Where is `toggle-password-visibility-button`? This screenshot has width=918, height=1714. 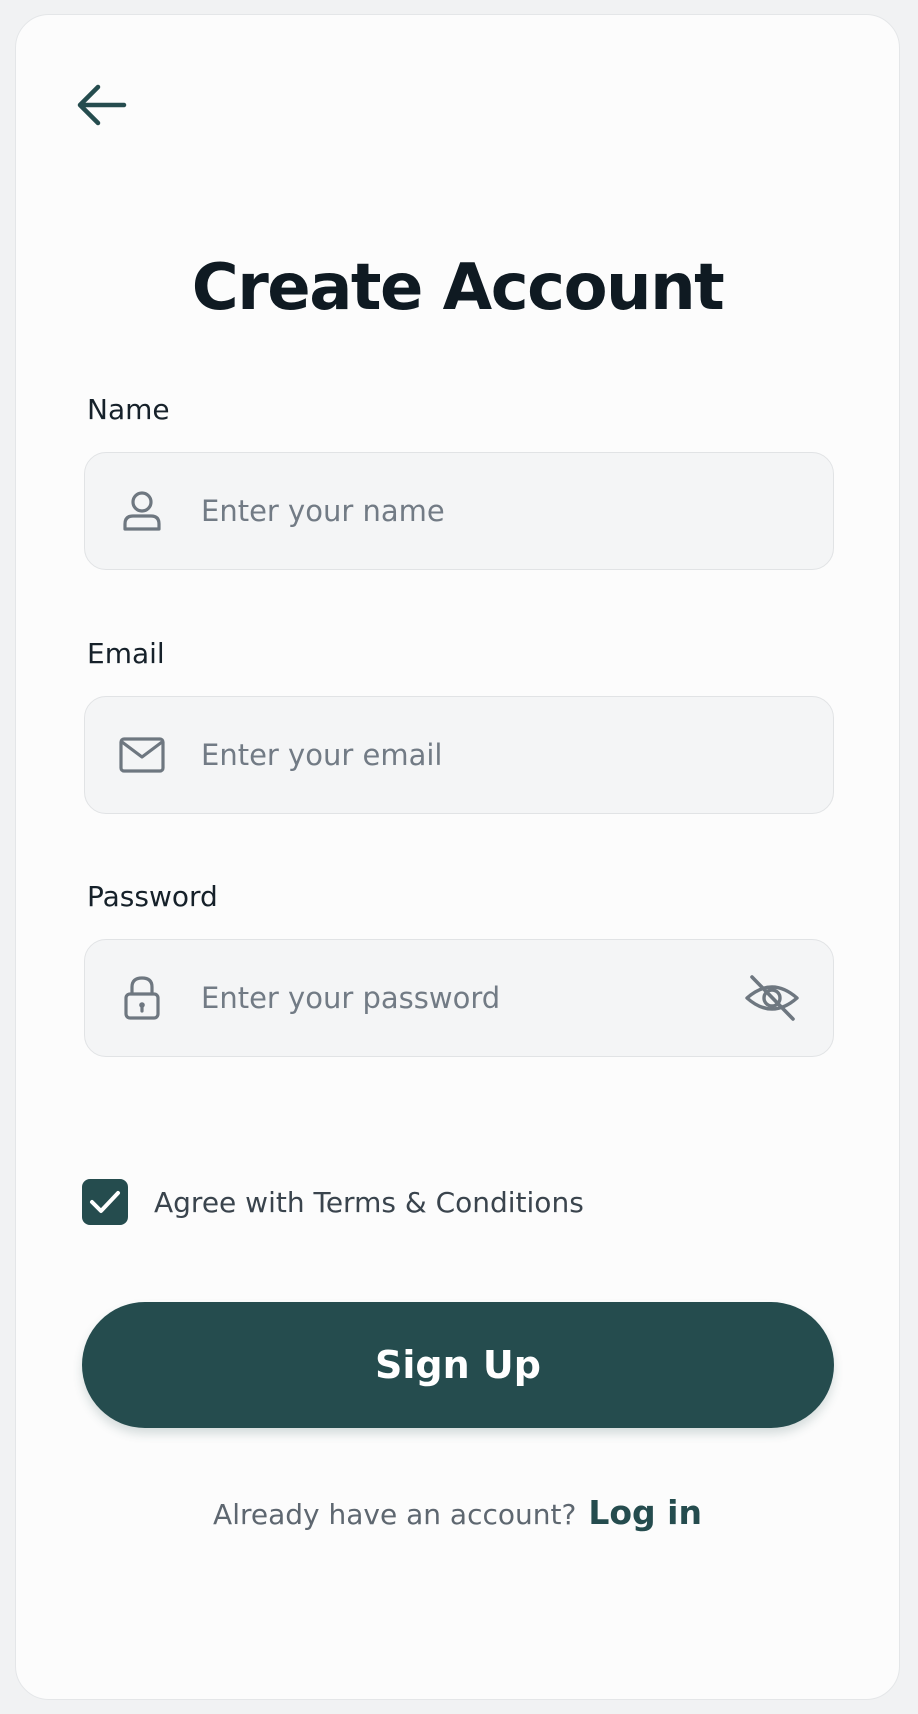
toggle-password-visibility-button is located at coordinates (772, 998).